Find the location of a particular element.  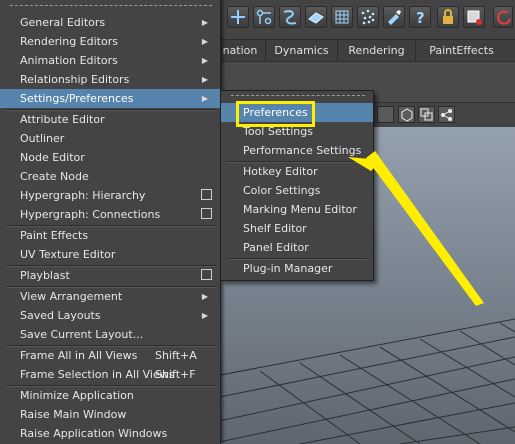

menu-item-label: Minimize Application is located at coordinates (77, 395).